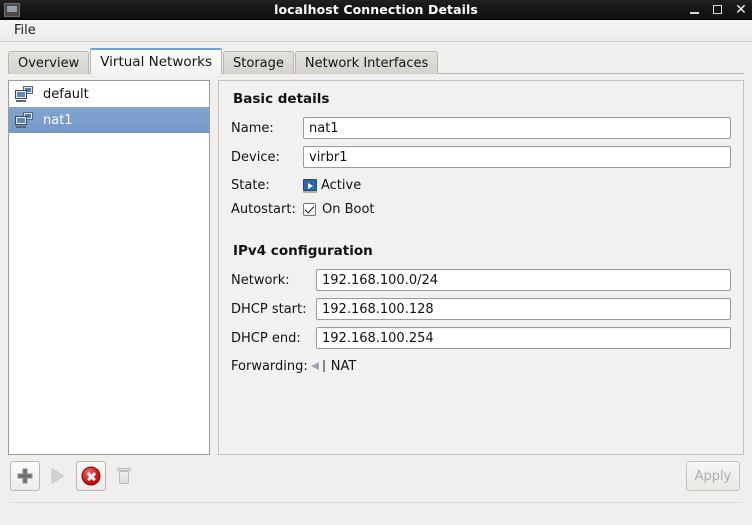  I want to click on autostart-value: On Boot, so click(348, 209).